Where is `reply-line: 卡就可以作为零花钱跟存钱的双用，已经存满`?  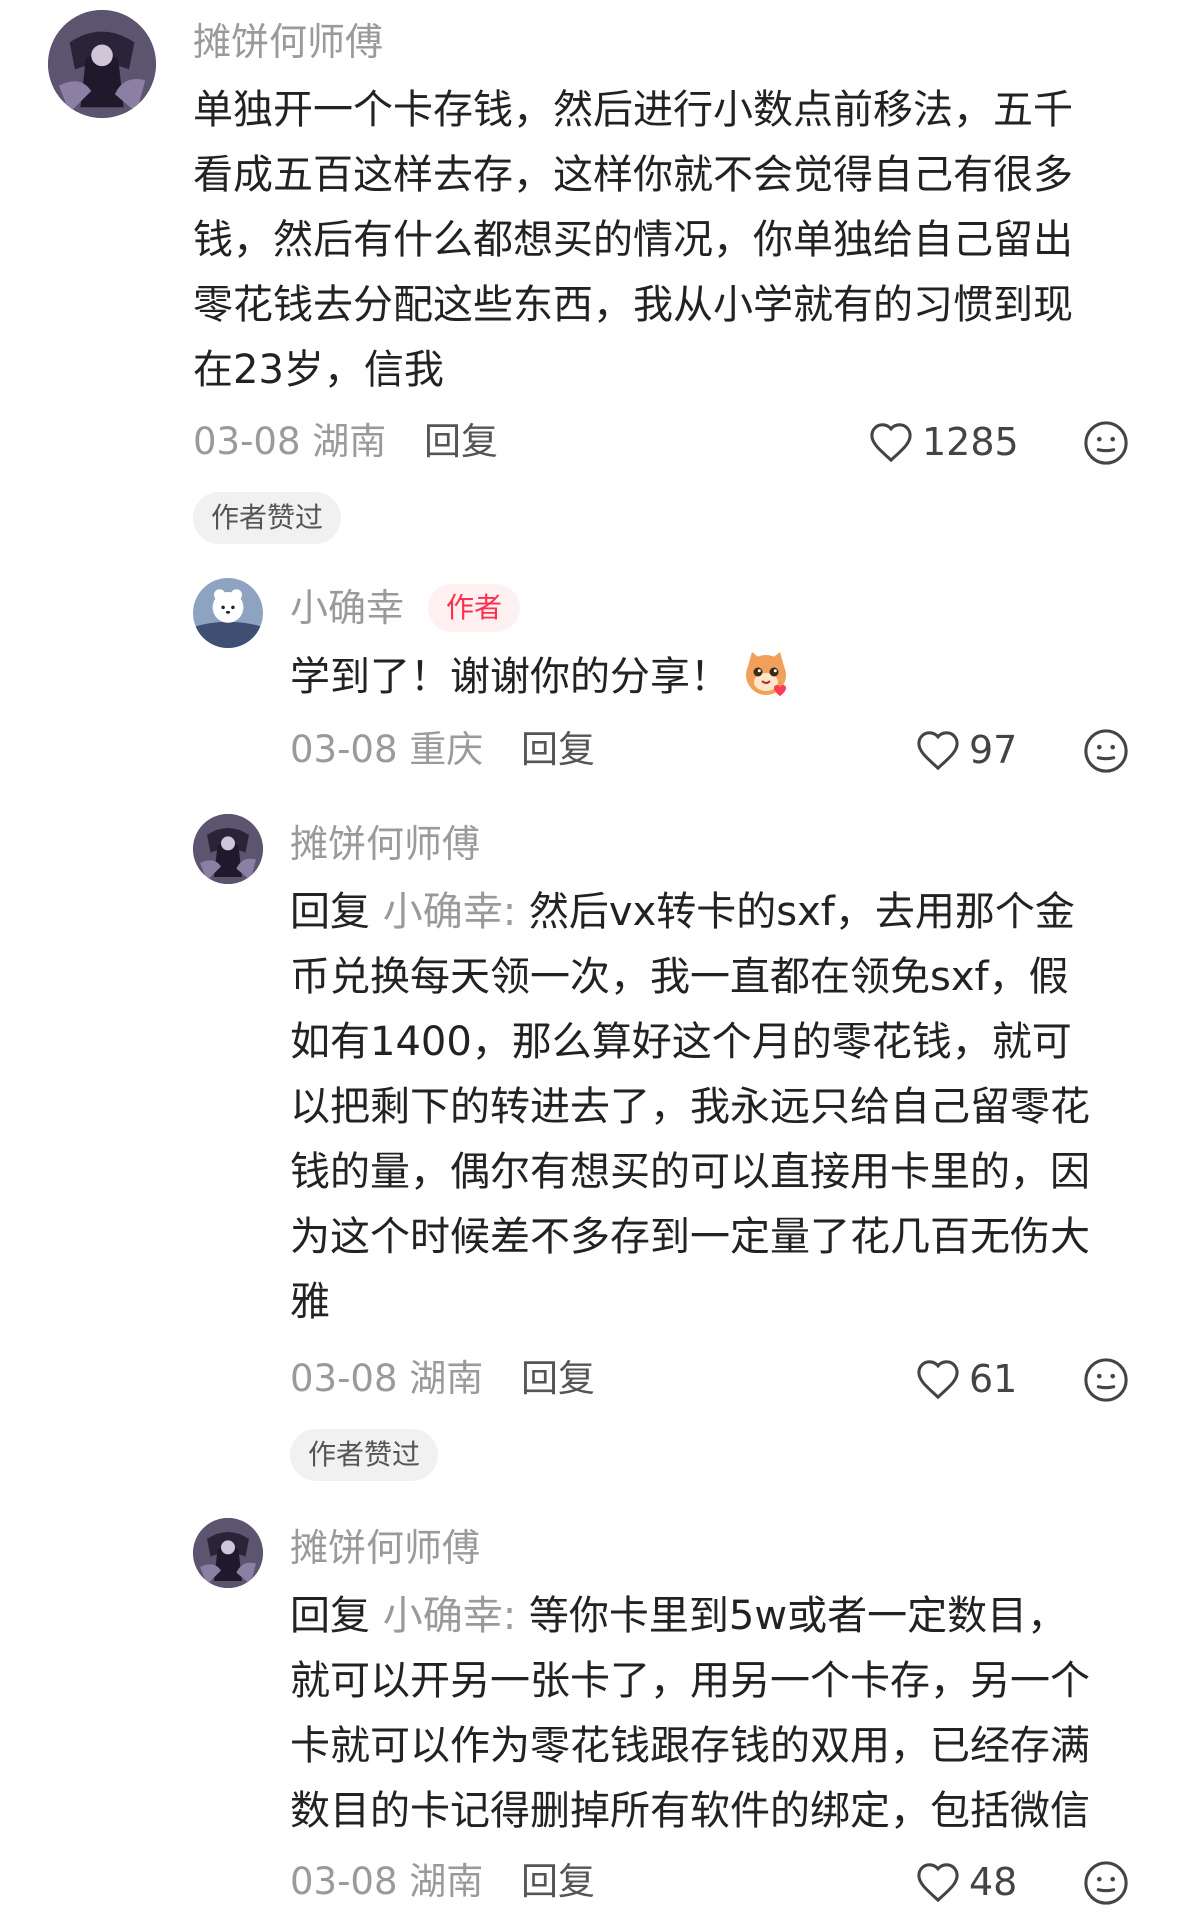
reply-line: 卡就可以作为零花钱跟存钱的双用，已经存满 is located at coordinates (690, 1746).